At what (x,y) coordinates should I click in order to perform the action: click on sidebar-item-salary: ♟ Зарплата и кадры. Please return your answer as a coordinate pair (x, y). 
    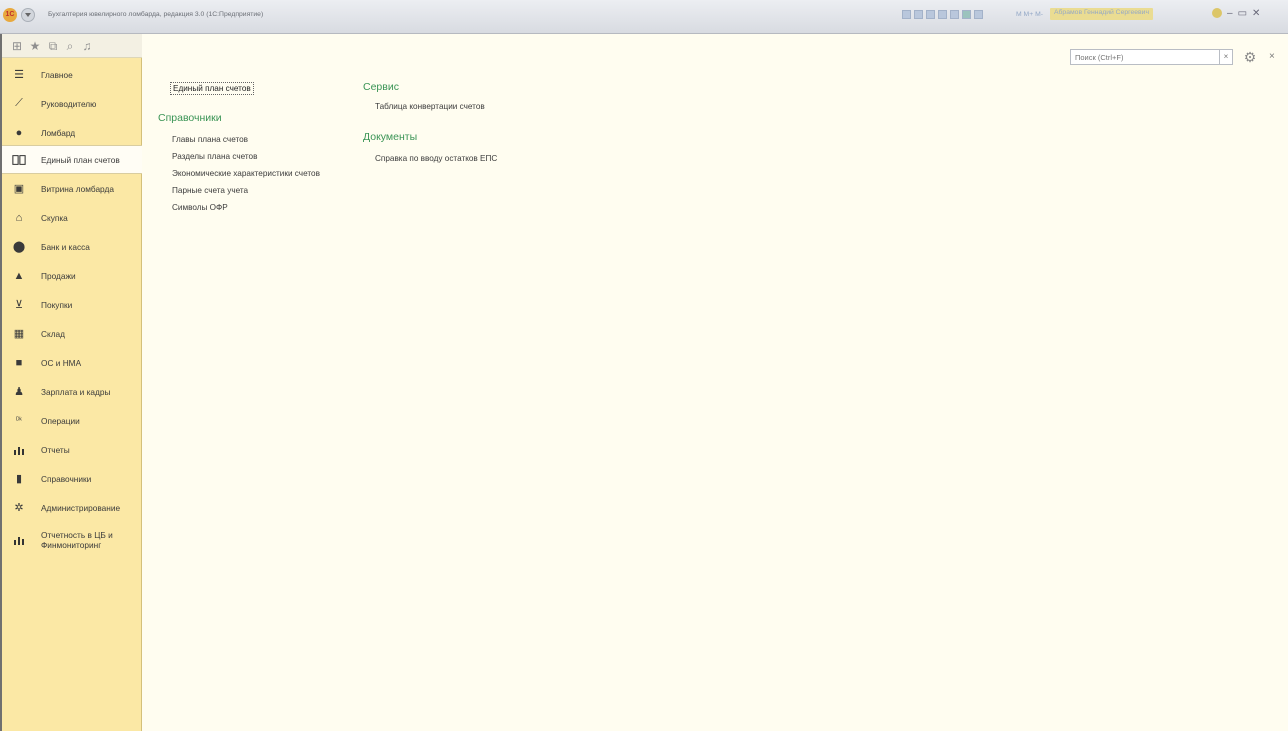
    Looking at the image, I should click on (72, 391).